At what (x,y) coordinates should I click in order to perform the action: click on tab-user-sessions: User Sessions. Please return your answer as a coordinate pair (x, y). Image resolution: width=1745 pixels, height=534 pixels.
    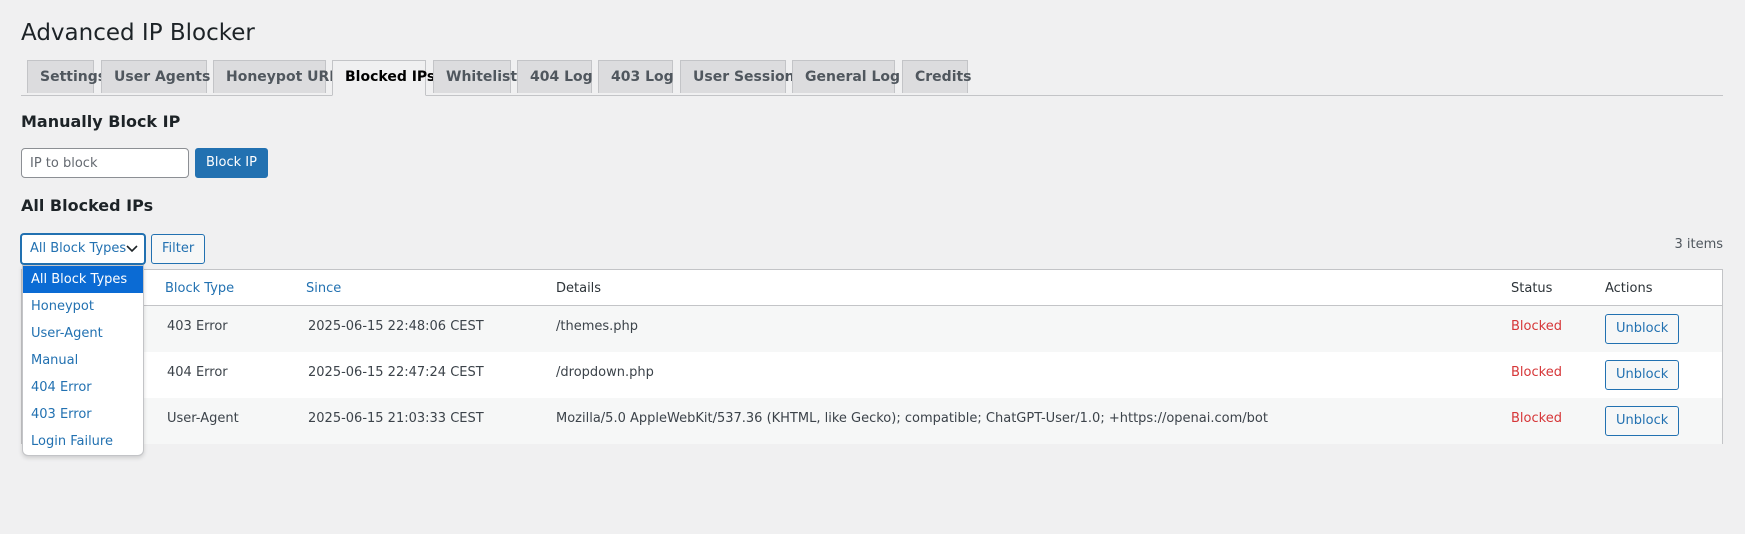
    Looking at the image, I should click on (741, 76).